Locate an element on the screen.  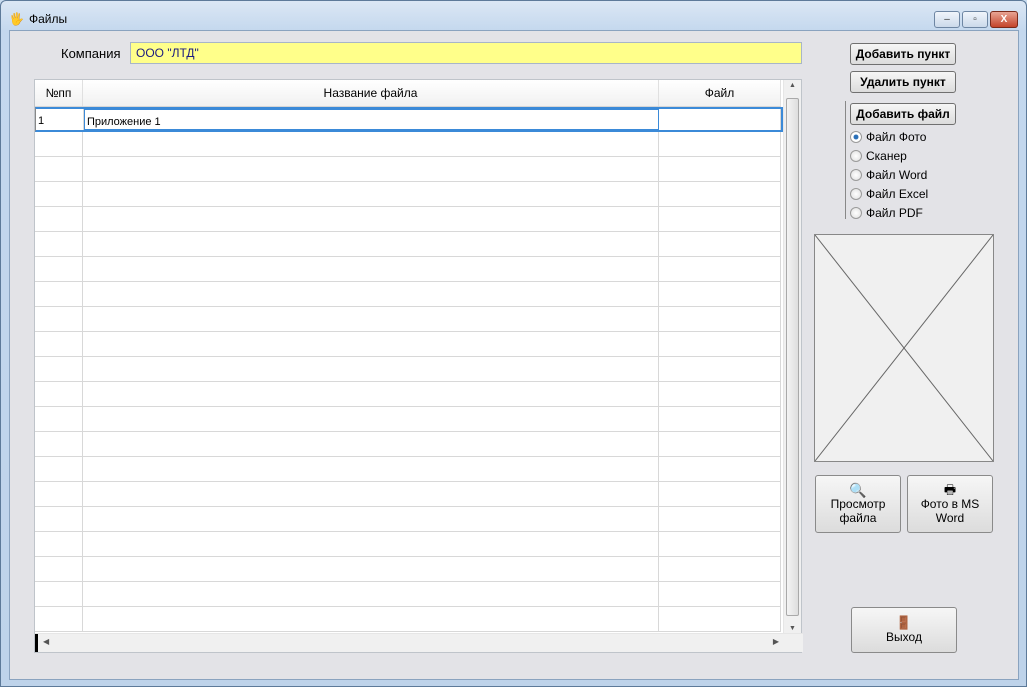
scroll-down-icon: ▼ is located at coordinates (792, 628).